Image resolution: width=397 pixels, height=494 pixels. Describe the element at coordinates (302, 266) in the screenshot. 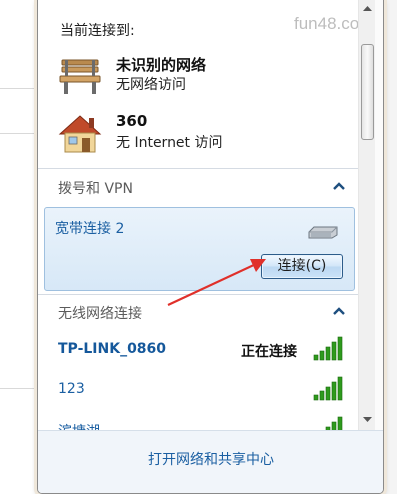

I see `connect-button: 连接(C)` at that location.